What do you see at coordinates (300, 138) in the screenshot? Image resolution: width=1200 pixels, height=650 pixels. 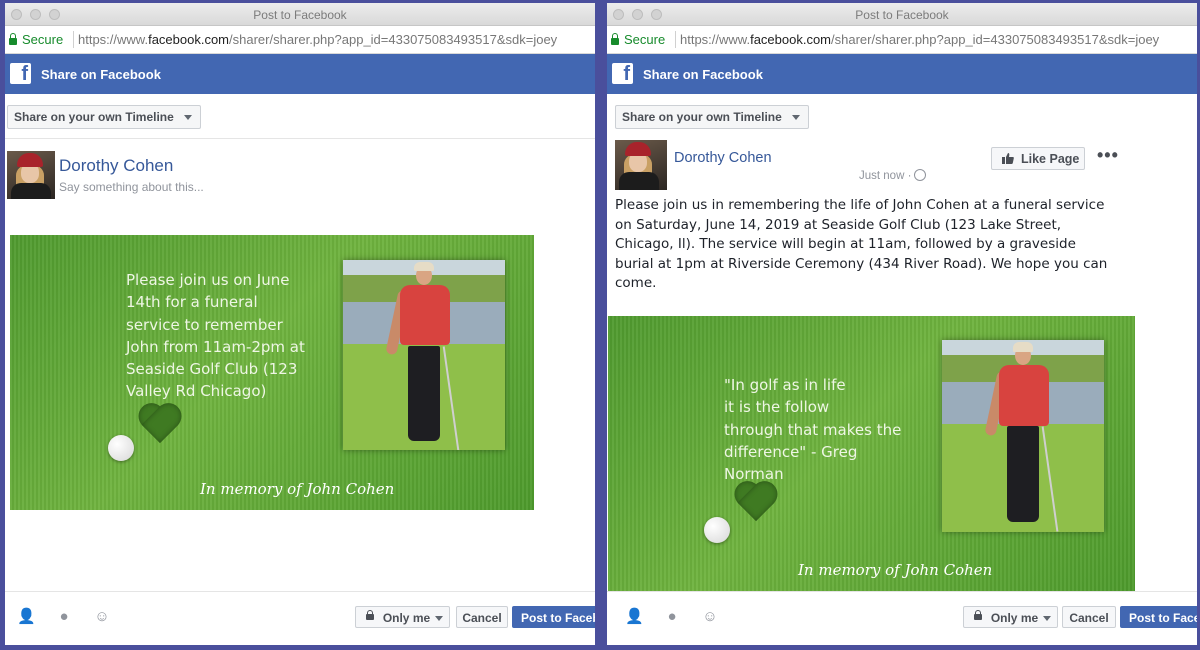 I see `divider` at bounding box center [300, 138].